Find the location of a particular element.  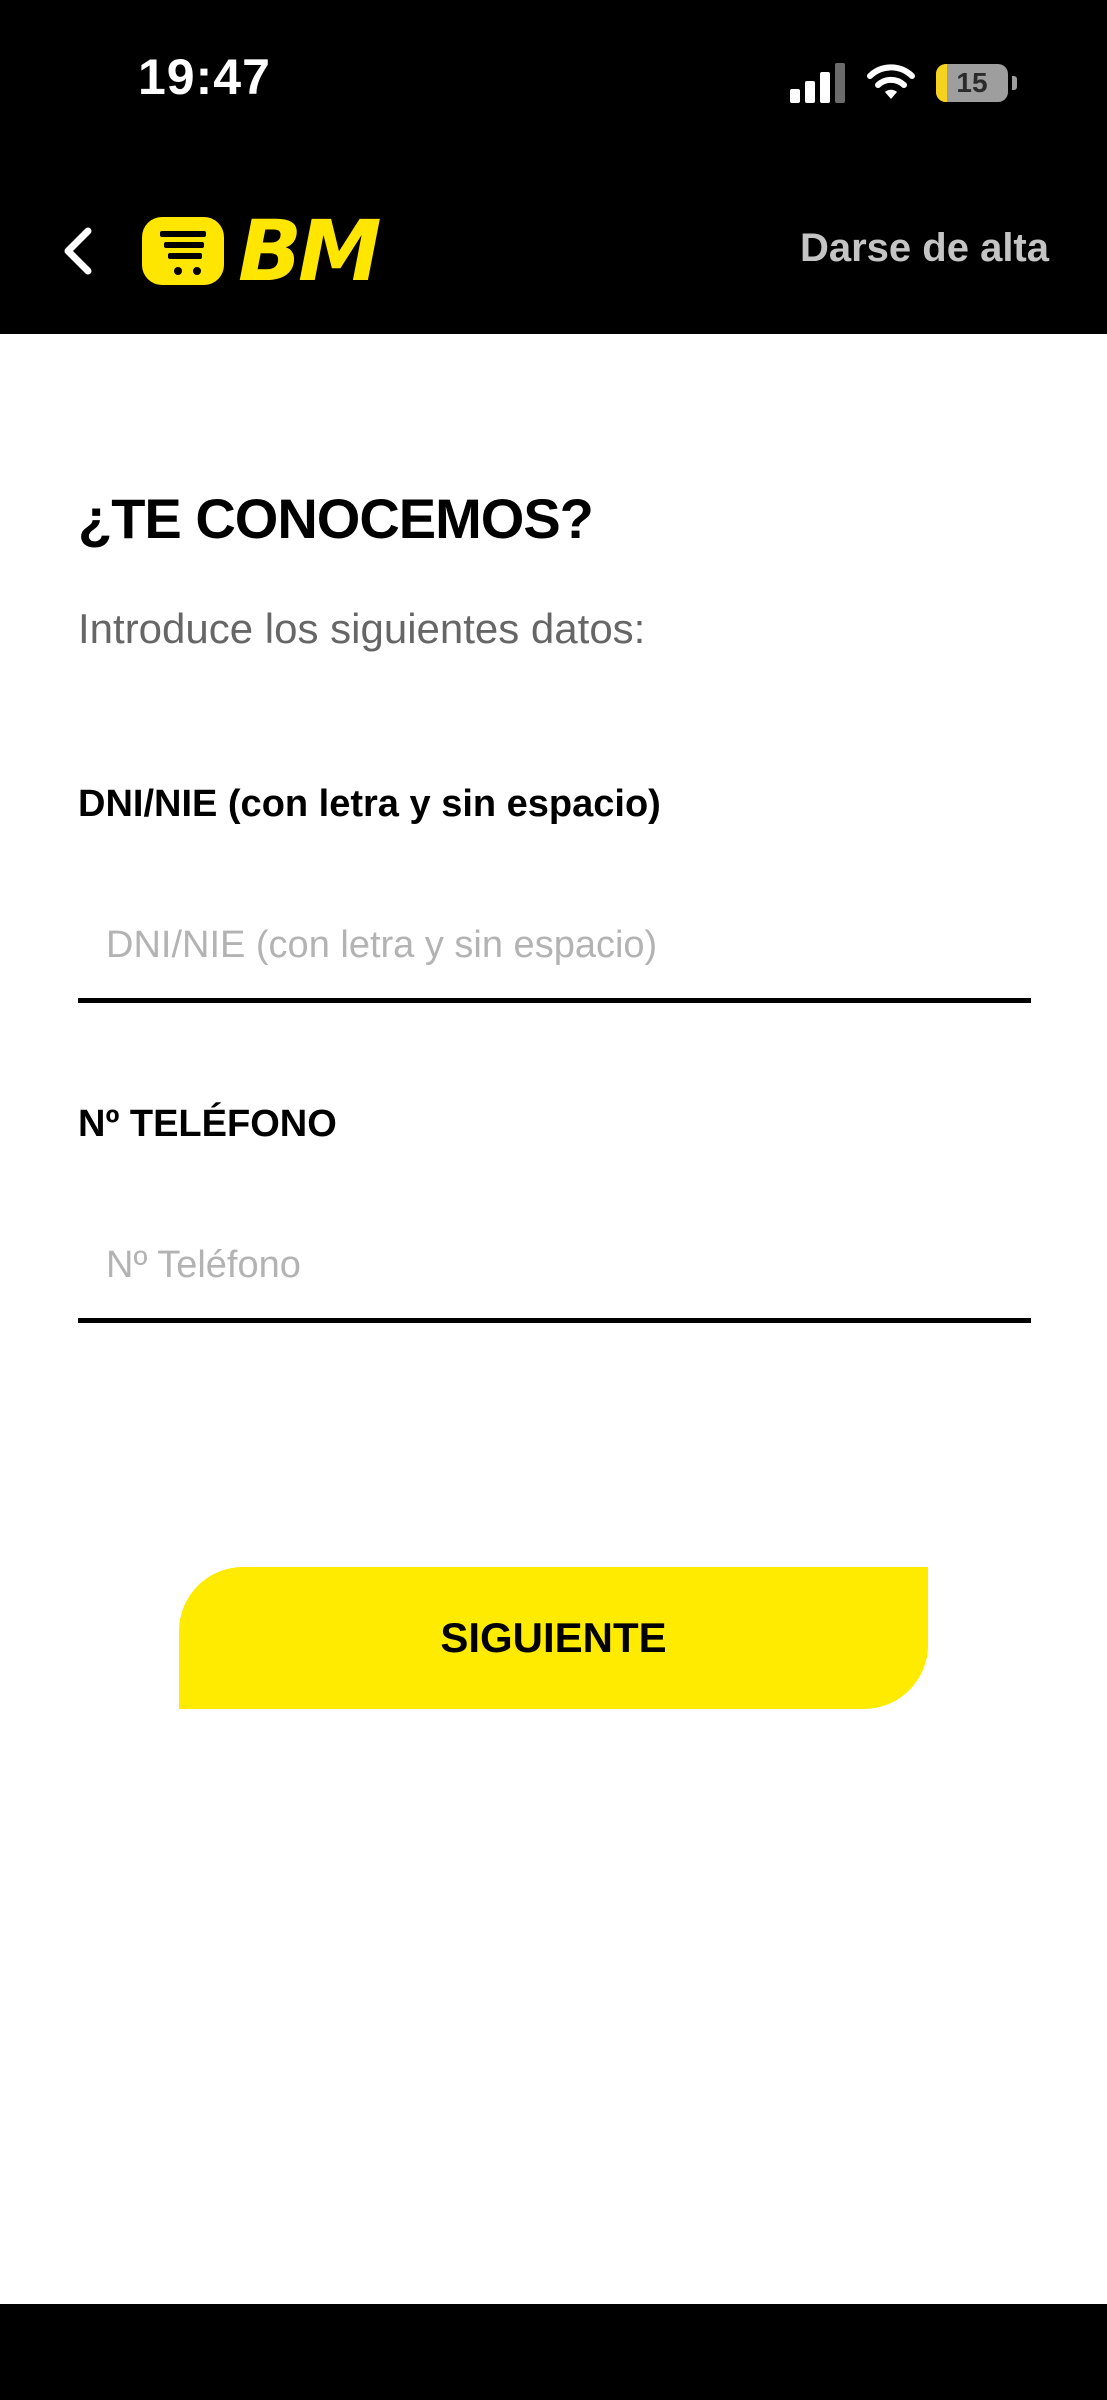

bottom-bar is located at coordinates (553, 2352).